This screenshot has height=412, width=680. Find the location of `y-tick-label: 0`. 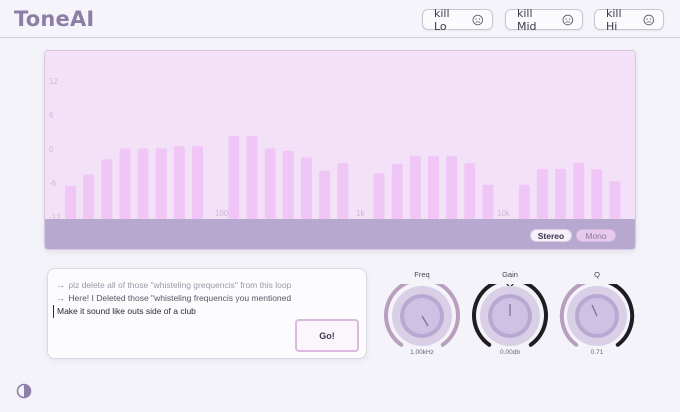

y-tick-label: 0 is located at coordinates (51, 149).